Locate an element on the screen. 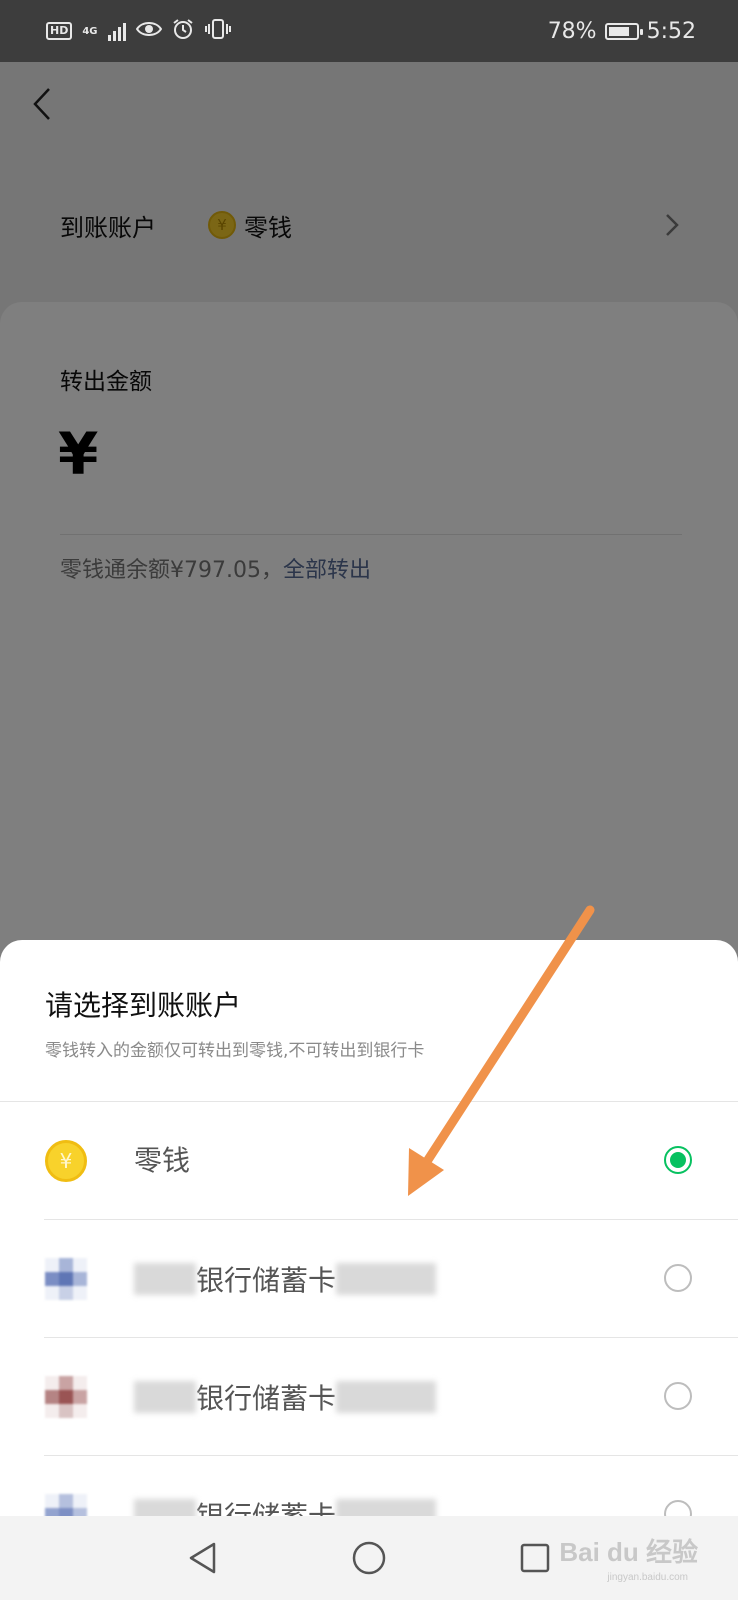 The height and width of the screenshot is (1600, 738). balance-line: 零钱通余额¥797.05，全部转出 is located at coordinates (215, 568).